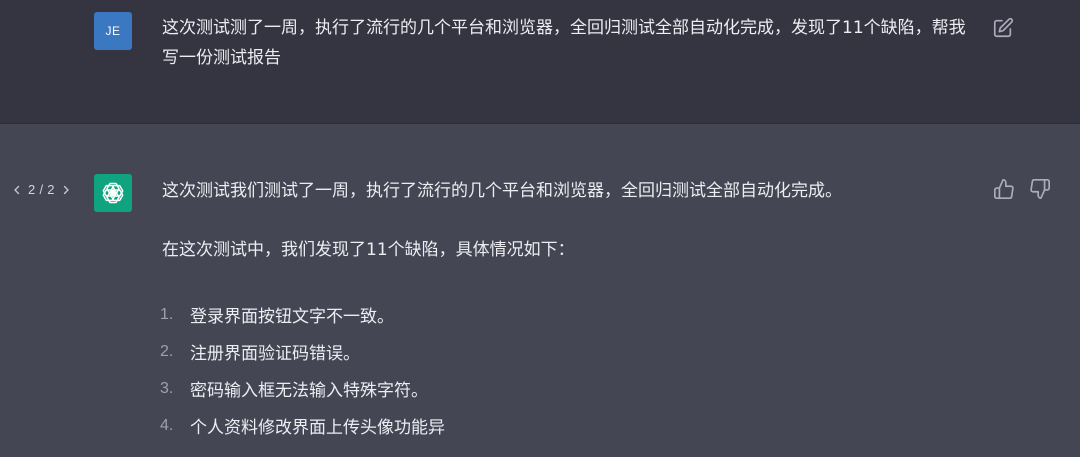 The width and height of the screenshot is (1080, 457). Describe the element at coordinates (292, 317) in the screenshot. I see `list-item-text: 登录界面按钮文字不一致。` at that location.